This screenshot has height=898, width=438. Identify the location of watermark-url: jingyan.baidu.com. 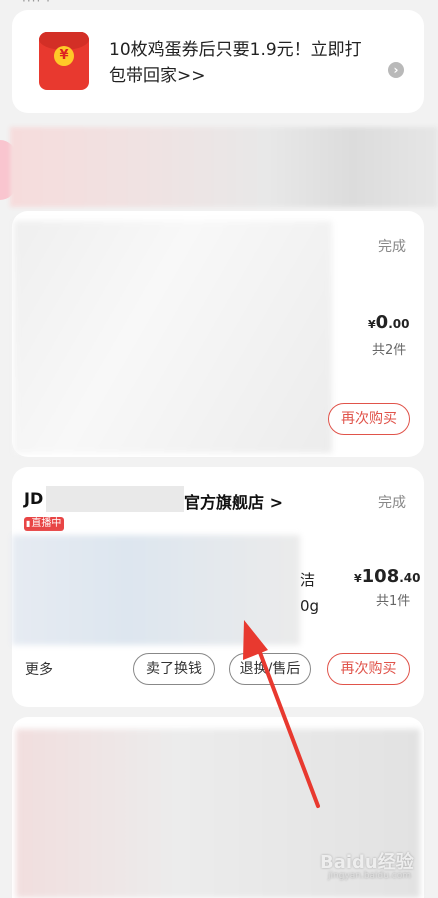
(370, 876).